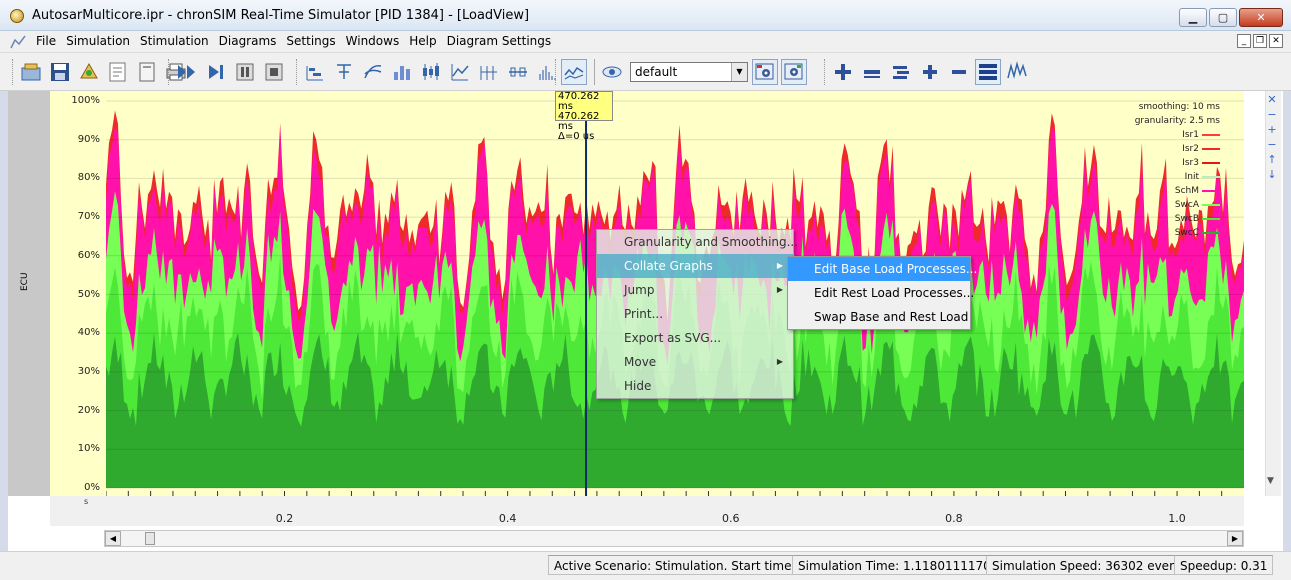  I want to click on zoom-in-icon, so click(843, 72).